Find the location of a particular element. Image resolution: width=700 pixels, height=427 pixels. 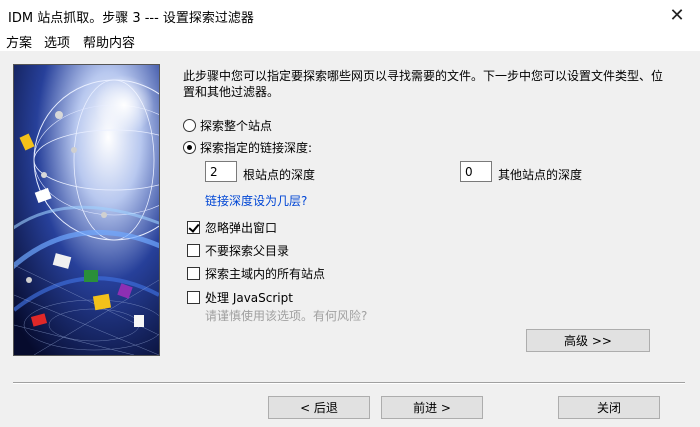

menu-help: 帮助内容 is located at coordinates (109, 41).